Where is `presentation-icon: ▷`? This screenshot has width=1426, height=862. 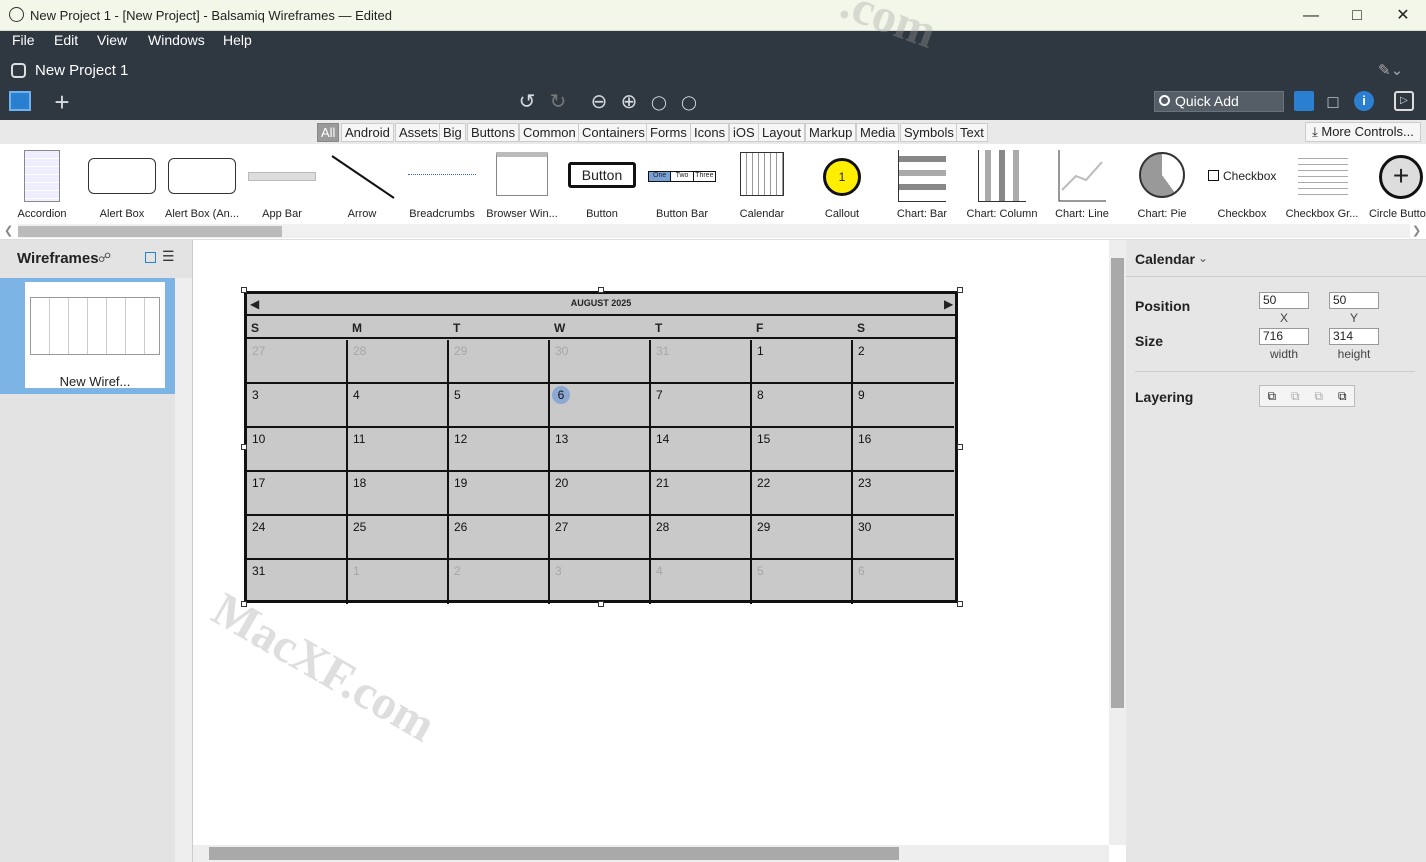 presentation-icon: ▷ is located at coordinates (1404, 101).